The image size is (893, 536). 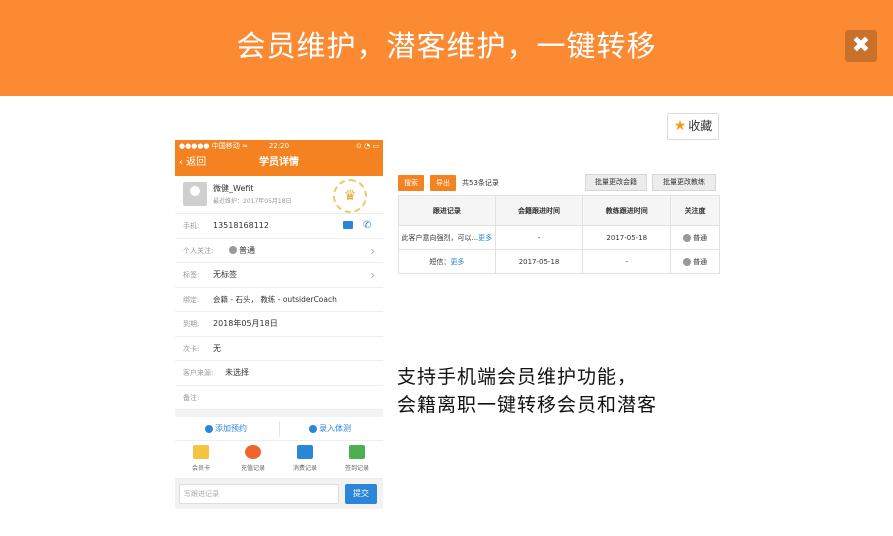 What do you see at coordinates (279, 398) in the screenshot?
I see `row-note: 备注:` at bounding box center [279, 398].